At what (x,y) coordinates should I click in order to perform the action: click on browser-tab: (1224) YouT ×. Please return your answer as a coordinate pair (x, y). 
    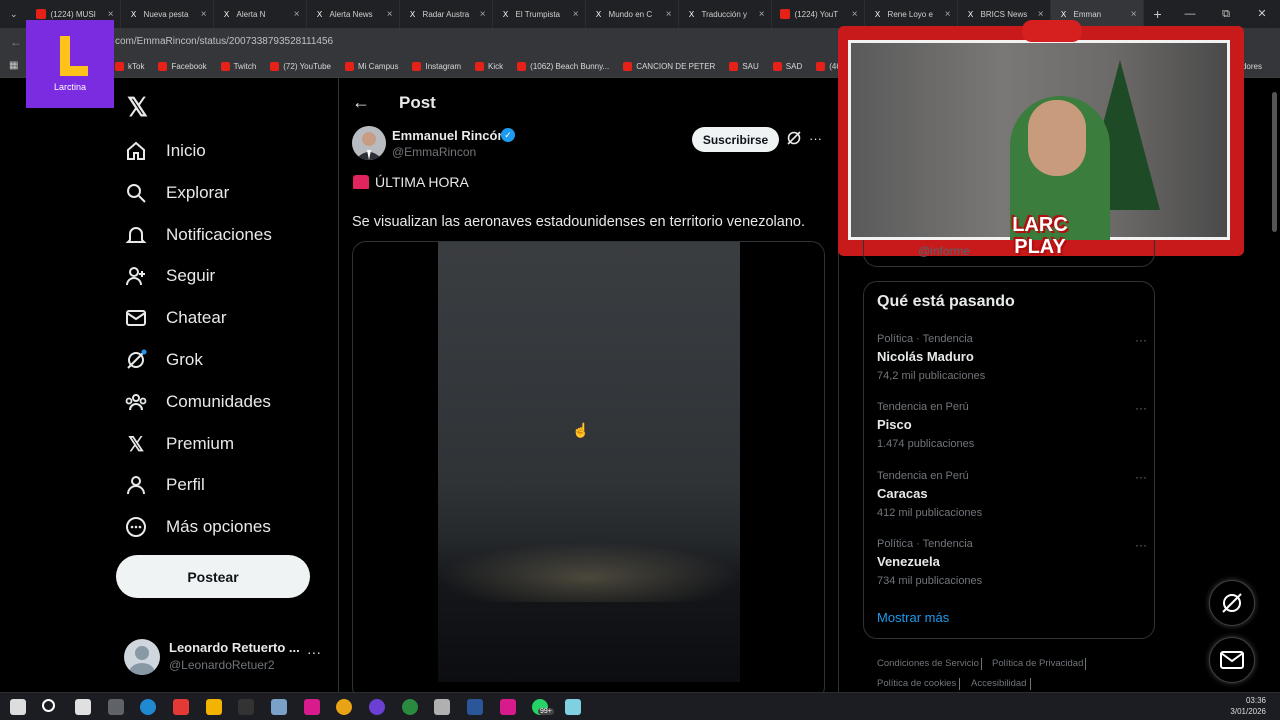
    Looking at the image, I should click on (818, 14).